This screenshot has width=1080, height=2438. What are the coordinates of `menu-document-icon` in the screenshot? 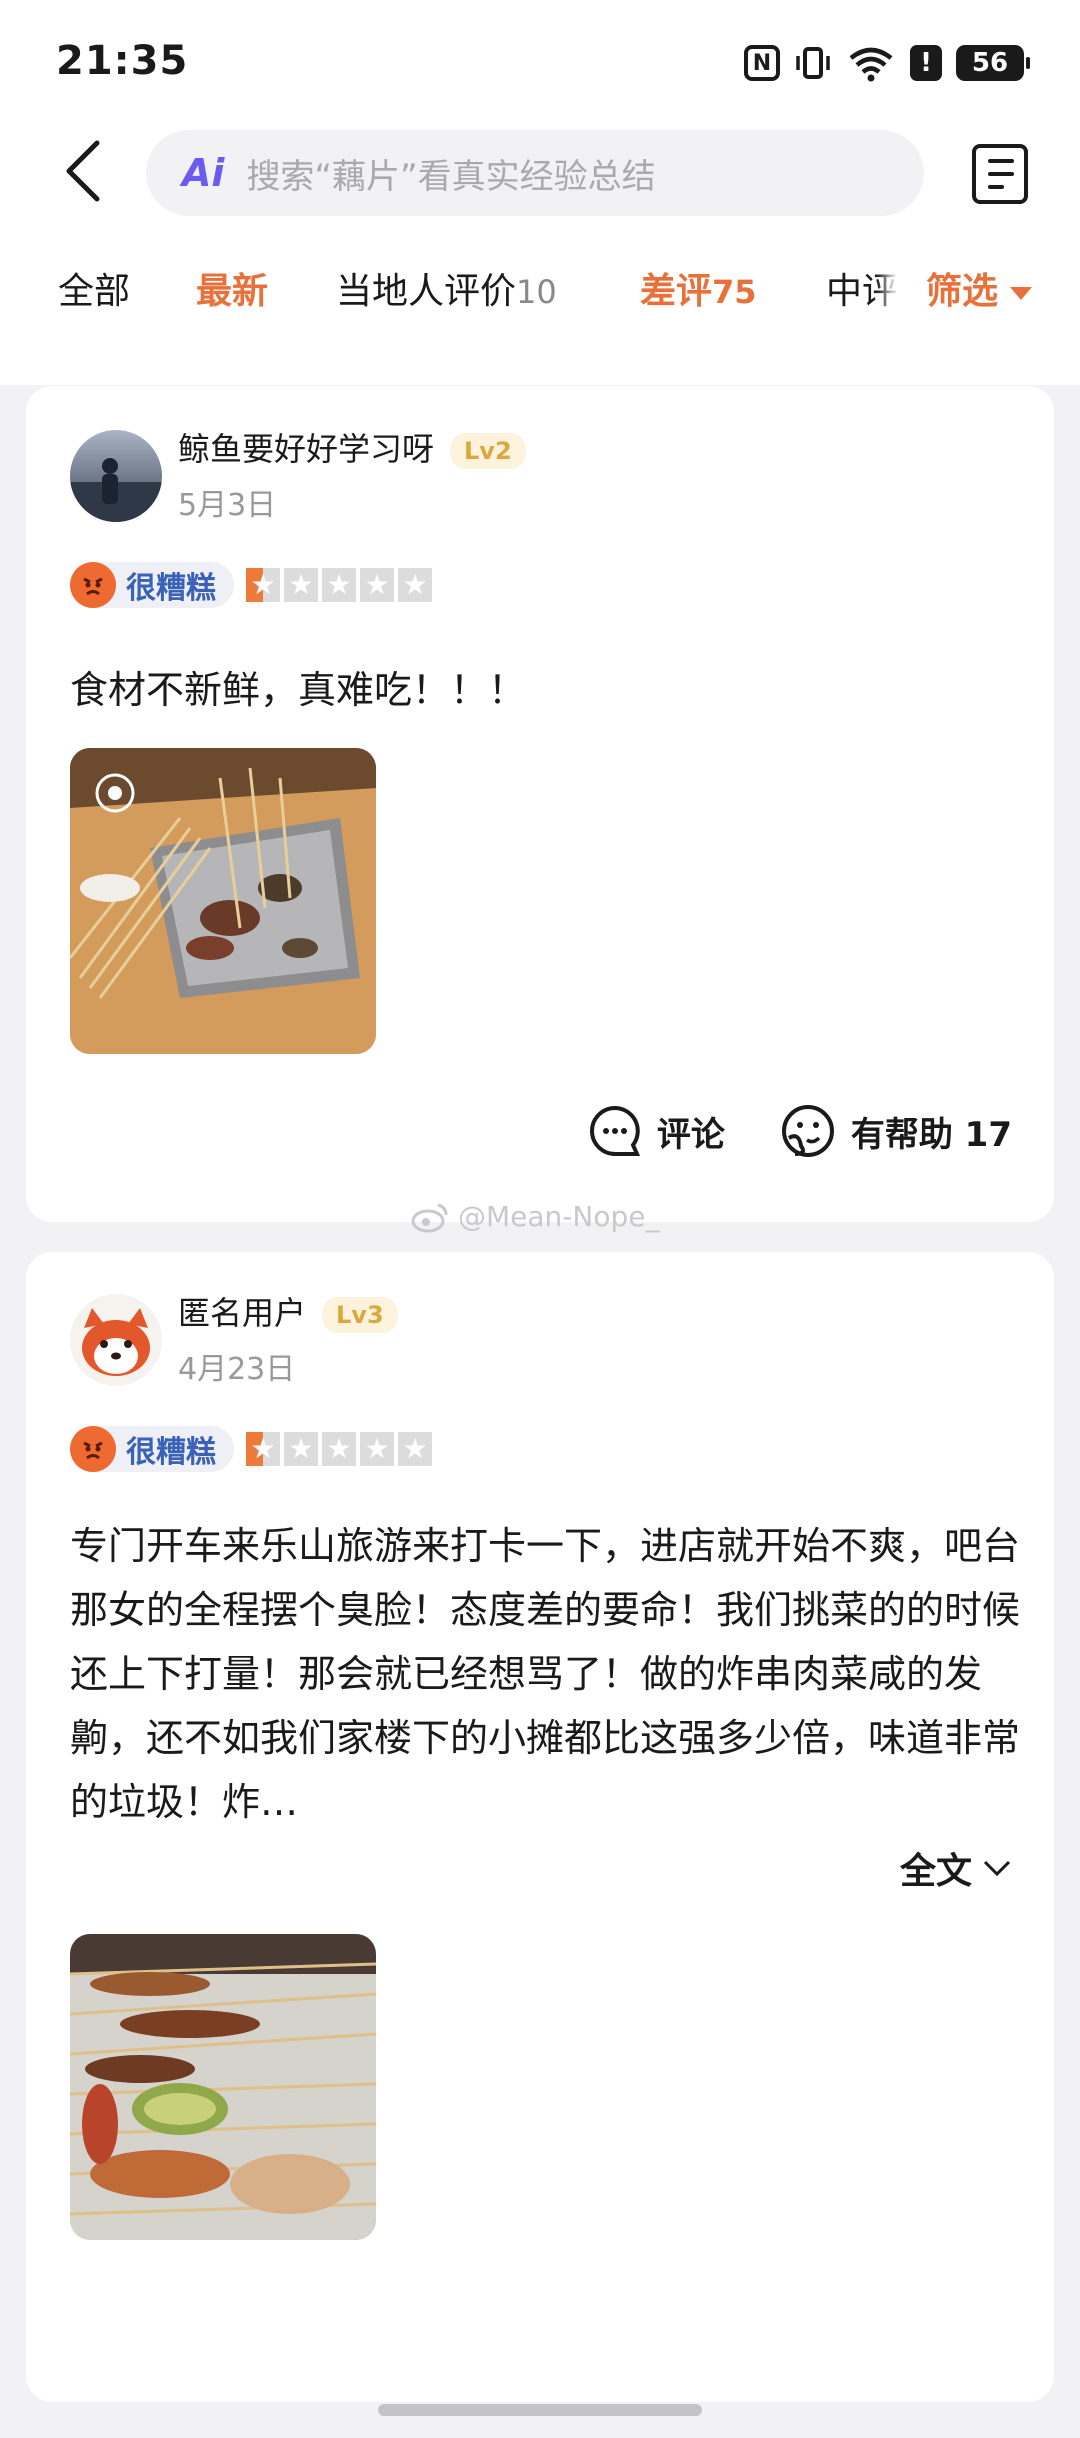 It's located at (1000, 174).